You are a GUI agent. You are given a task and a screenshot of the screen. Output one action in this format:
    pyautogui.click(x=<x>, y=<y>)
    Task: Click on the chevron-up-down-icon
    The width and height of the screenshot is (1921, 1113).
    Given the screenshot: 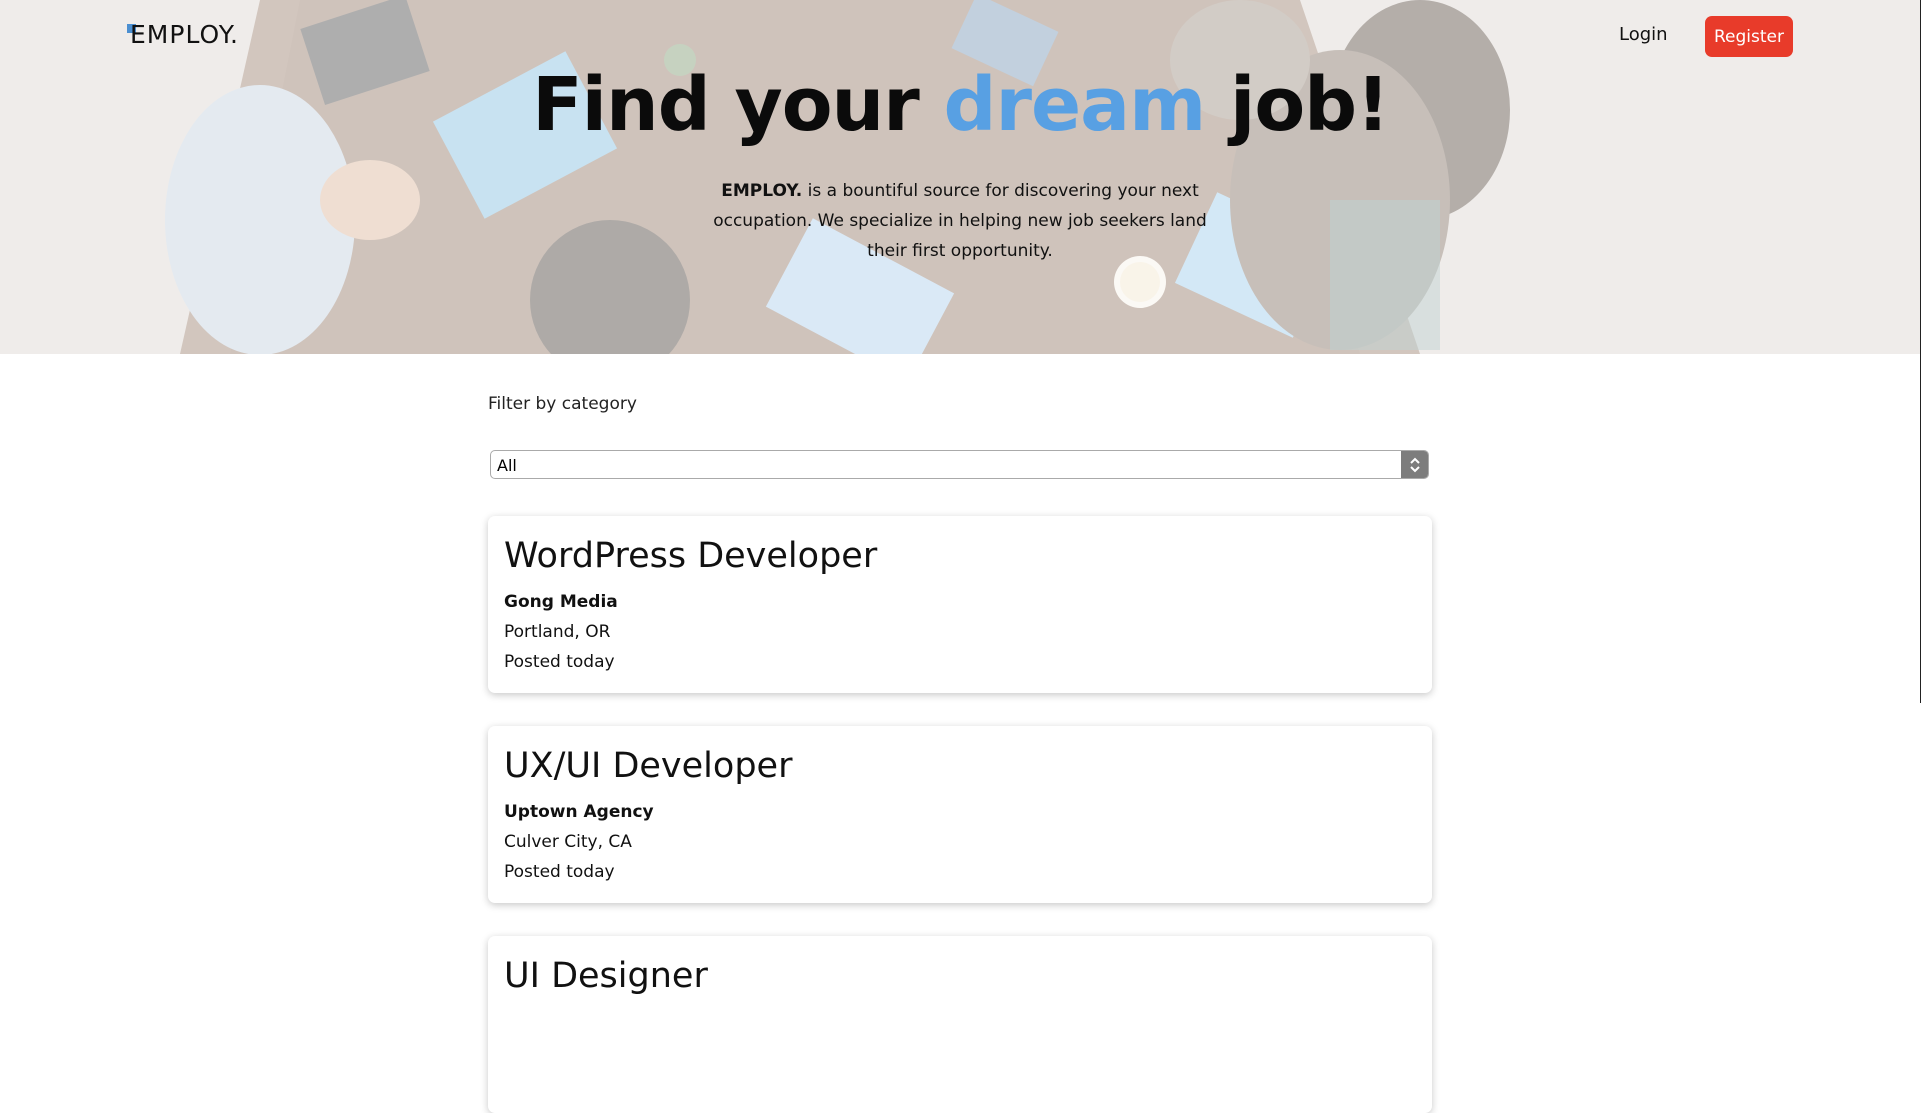 What is the action you would take?
    pyautogui.click(x=1414, y=464)
    